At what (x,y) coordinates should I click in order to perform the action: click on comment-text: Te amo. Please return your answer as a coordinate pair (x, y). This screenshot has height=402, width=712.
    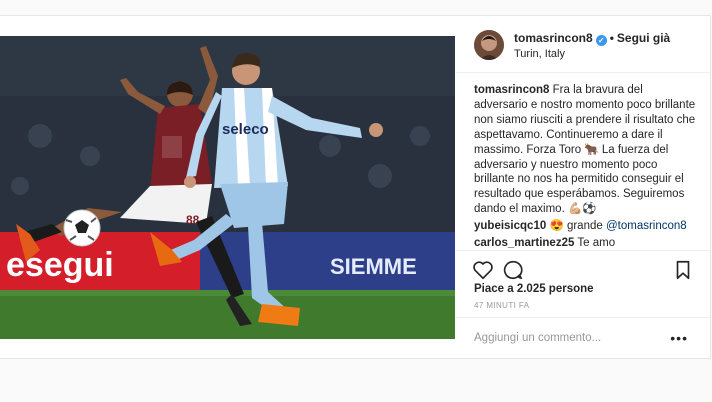
    Looking at the image, I should click on (596, 243).